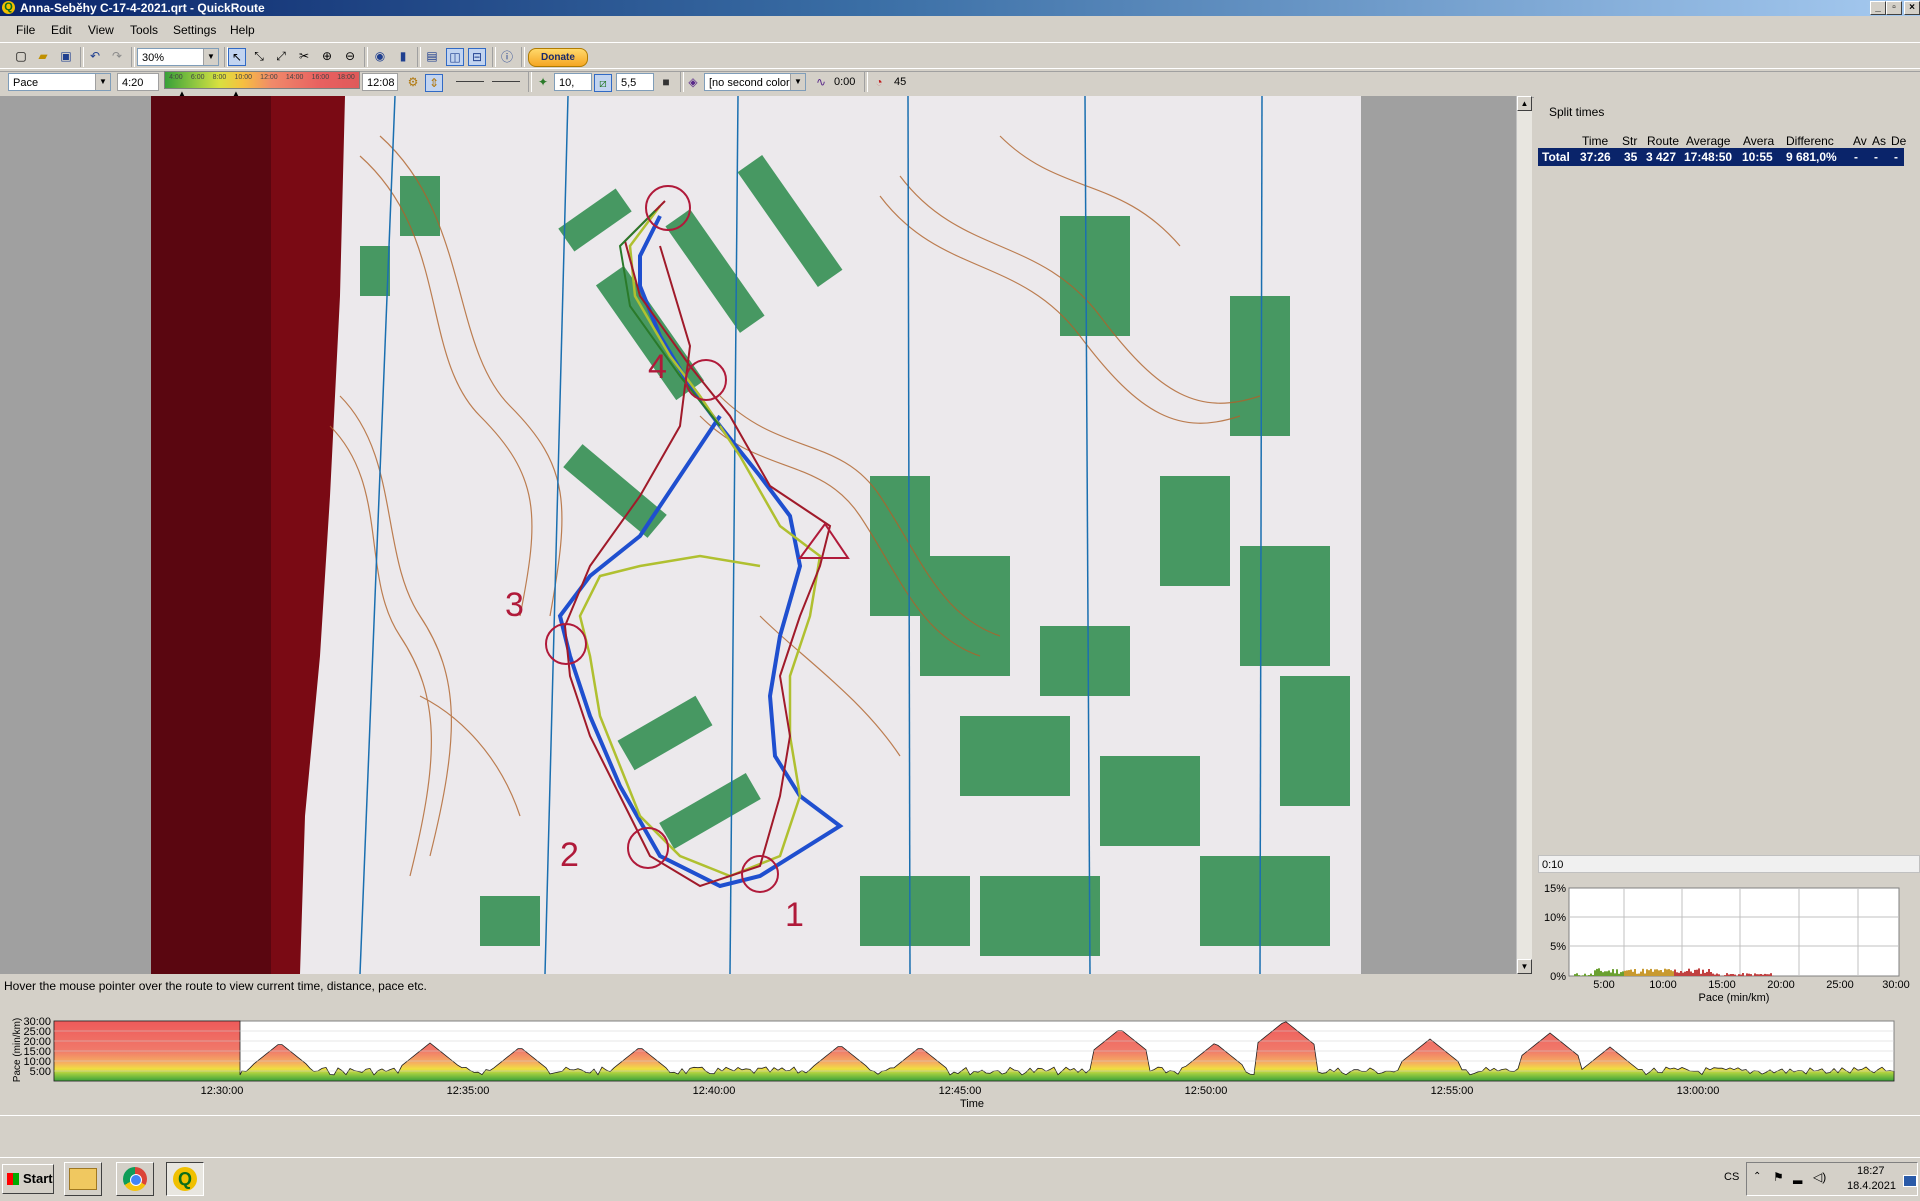 This screenshot has height=1201, width=1920. Describe the element at coordinates (1630, 157) in the screenshot. I see `cell-str: 35` at that location.